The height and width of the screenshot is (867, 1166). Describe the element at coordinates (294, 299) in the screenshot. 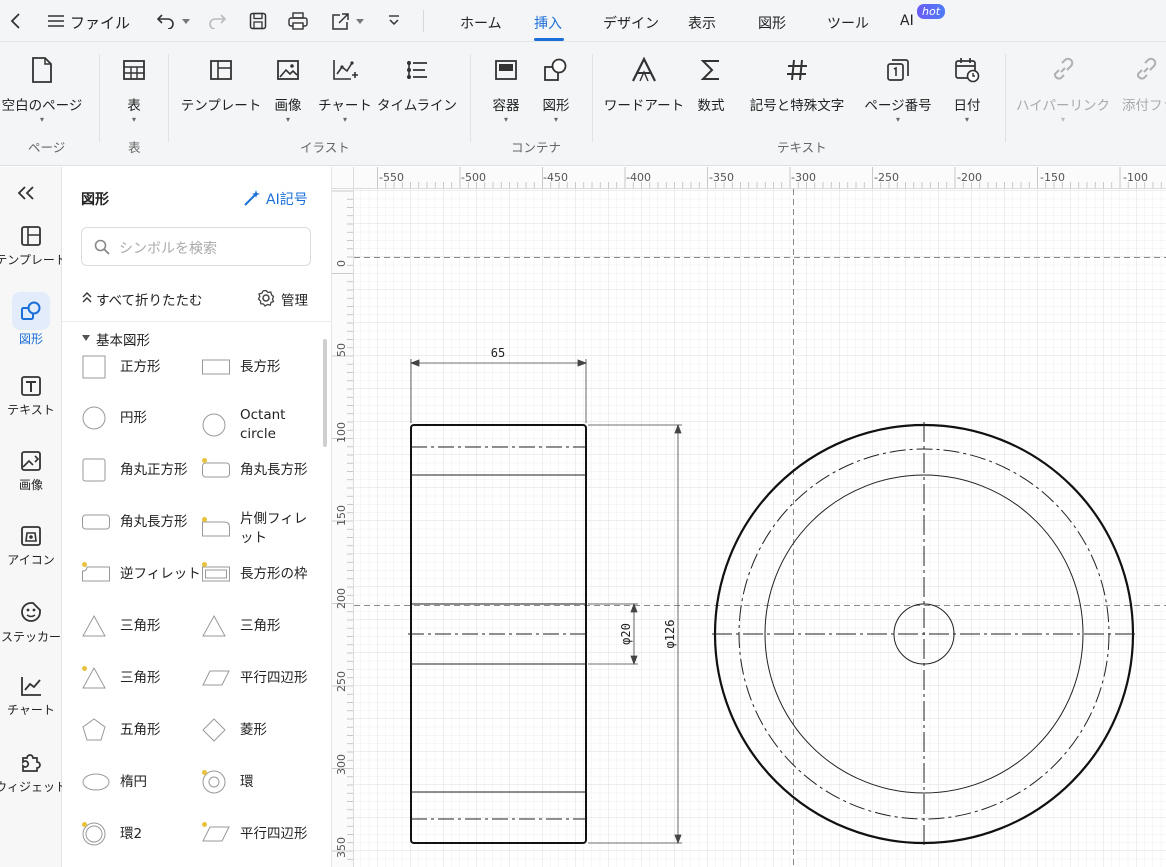

I see `manage-button: 管理` at that location.